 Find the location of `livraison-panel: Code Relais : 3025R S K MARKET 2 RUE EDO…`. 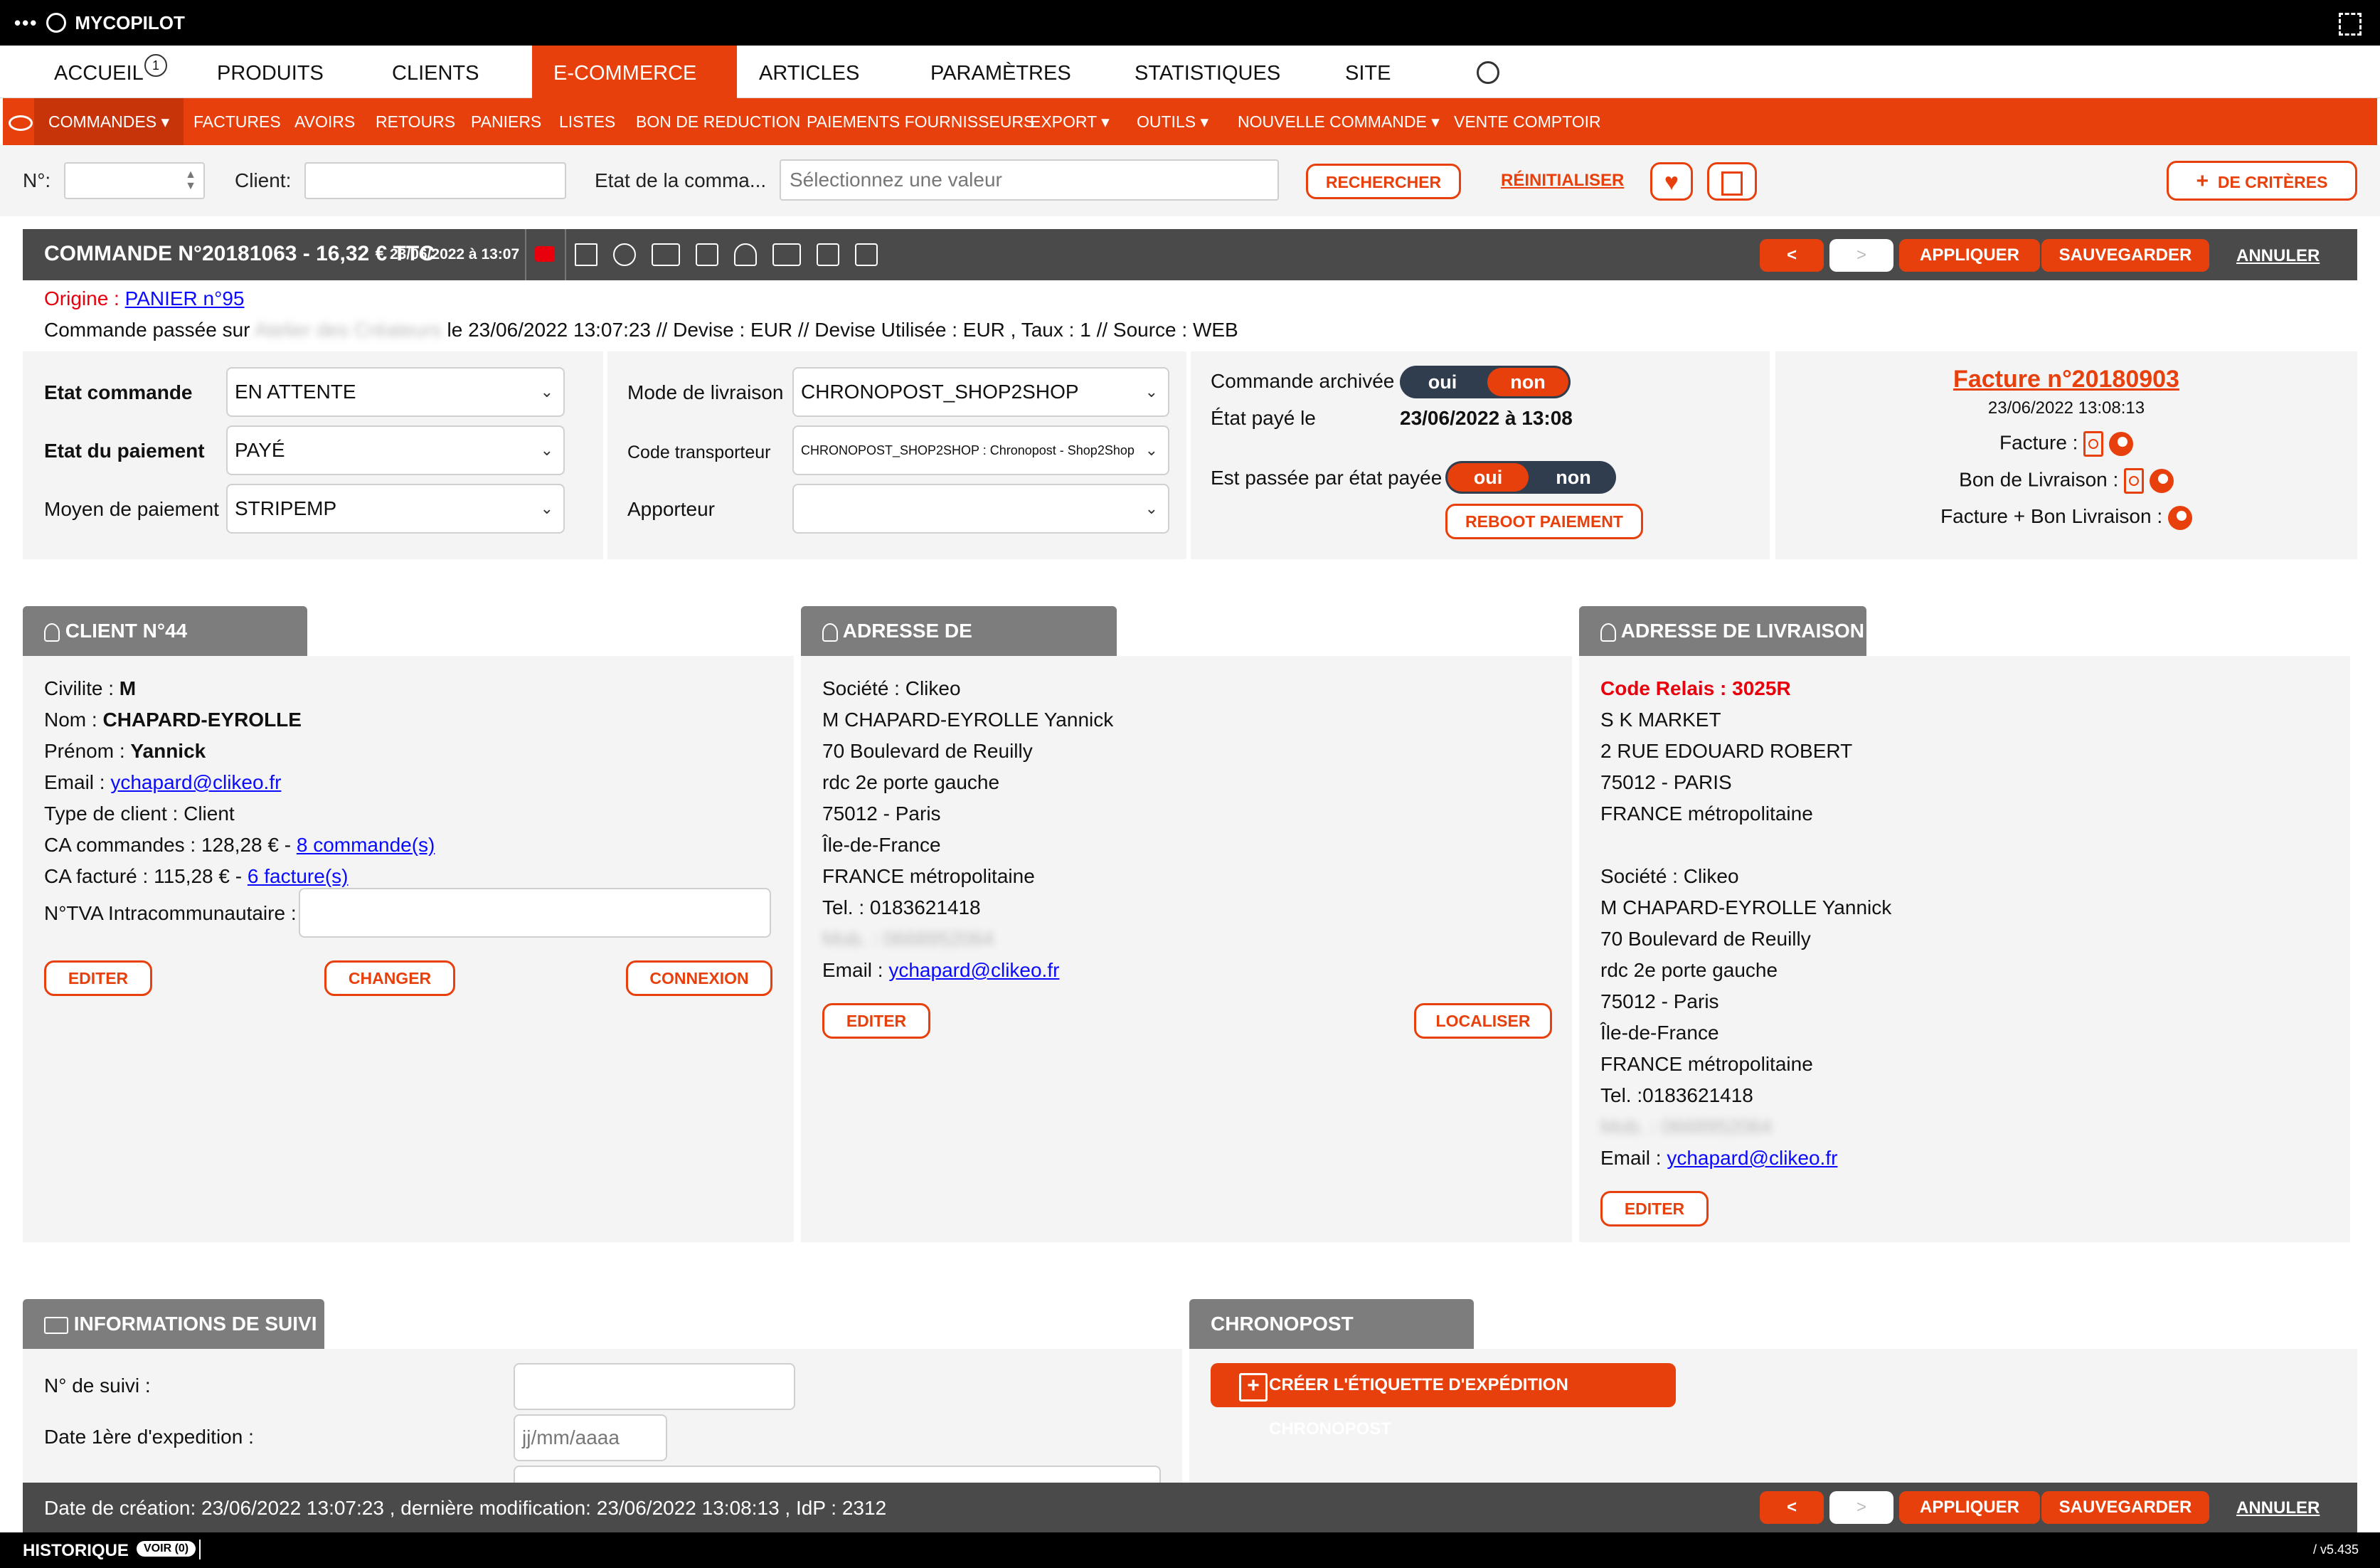

livraison-panel: Code Relais : 3025R S K MARKET 2 RUE EDO… is located at coordinates (1964, 949).